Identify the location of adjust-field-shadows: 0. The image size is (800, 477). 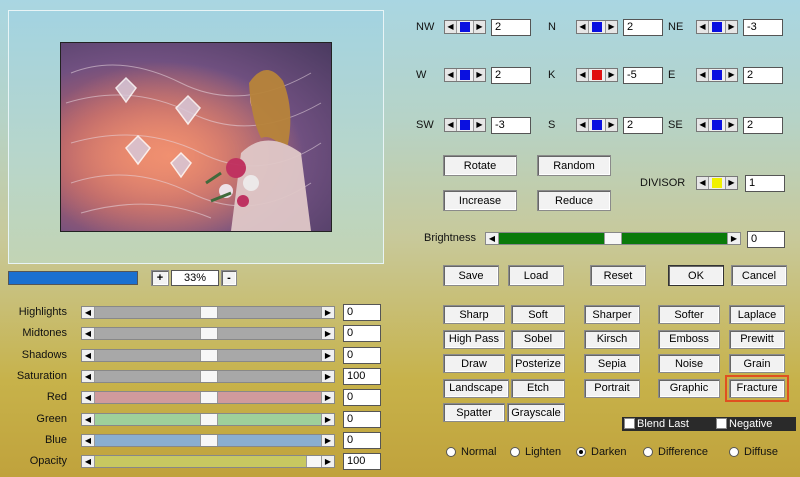
(362, 355).